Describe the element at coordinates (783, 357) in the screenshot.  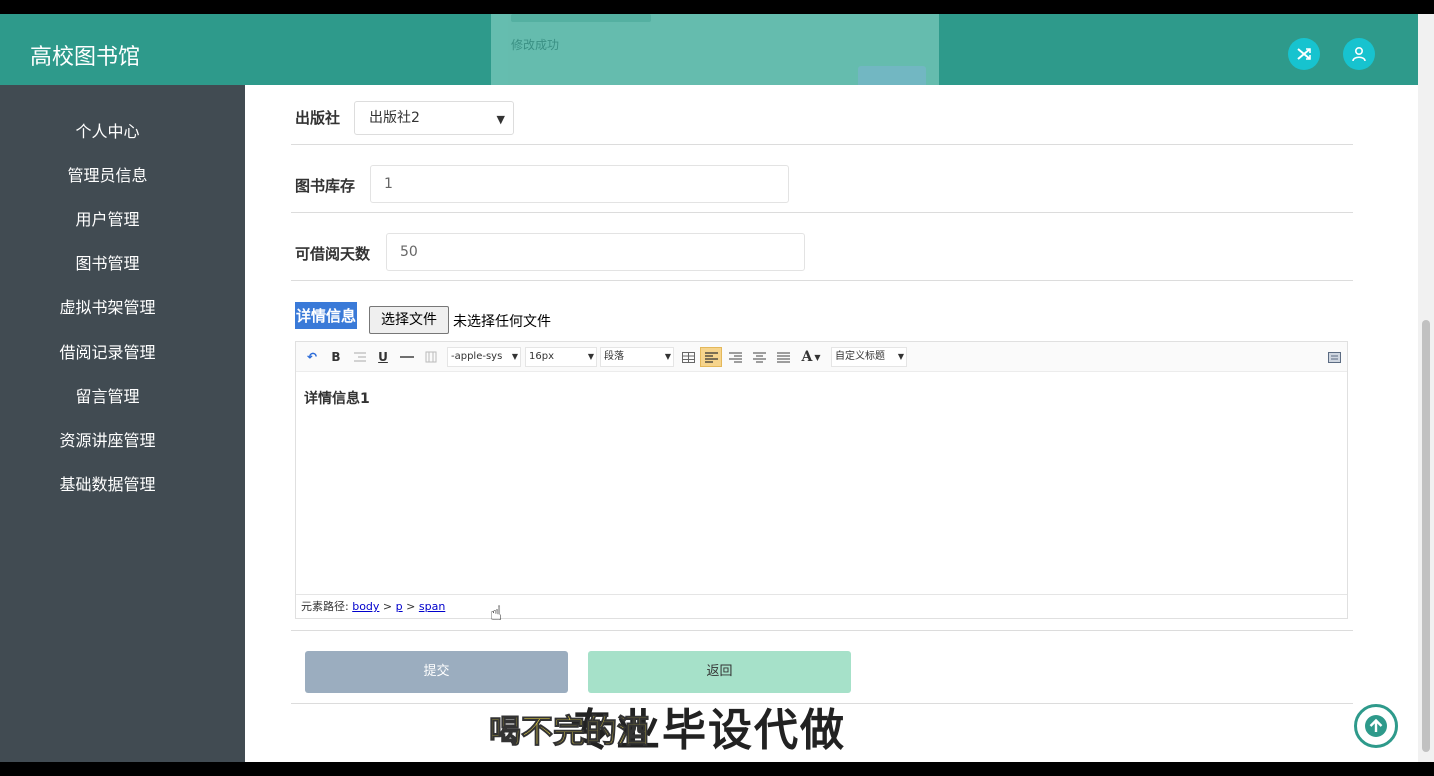
I see `align-justify-icon` at that location.